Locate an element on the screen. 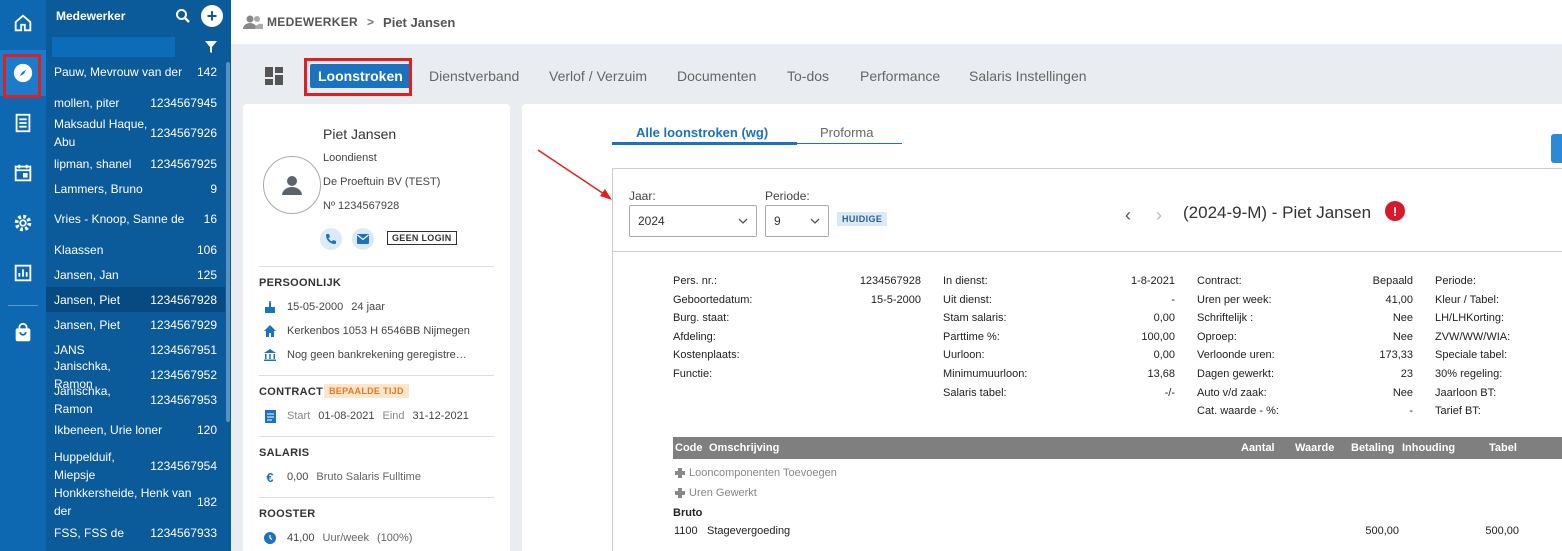 Image resolution: width=1562 pixels, height=551 pixels. row-tabel: 500,00 is located at coordinates (1502, 531).